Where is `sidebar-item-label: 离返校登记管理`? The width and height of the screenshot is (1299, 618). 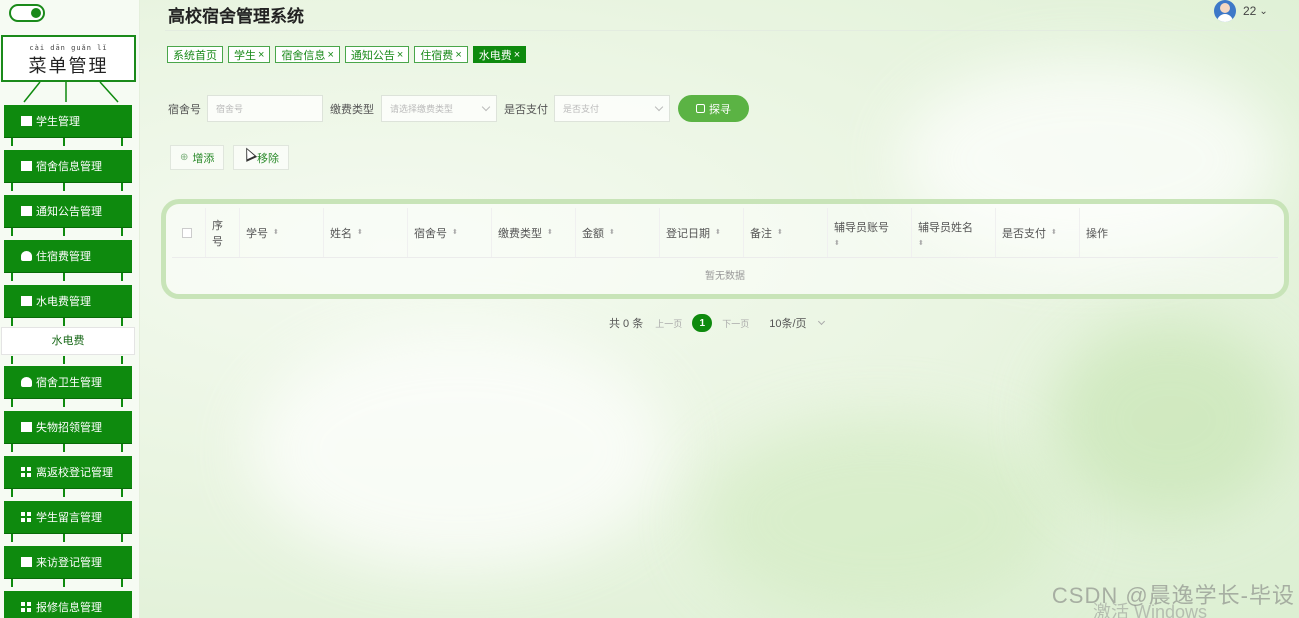
sidebar-item-label: 离返校登记管理 is located at coordinates (74, 473).